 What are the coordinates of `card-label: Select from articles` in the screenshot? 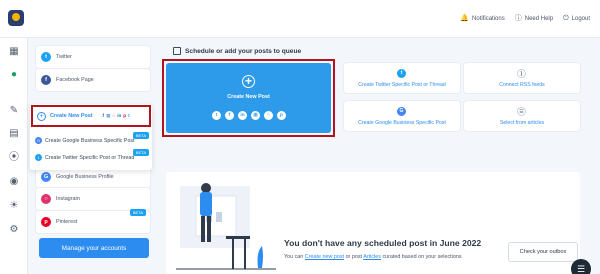 It's located at (522, 123).